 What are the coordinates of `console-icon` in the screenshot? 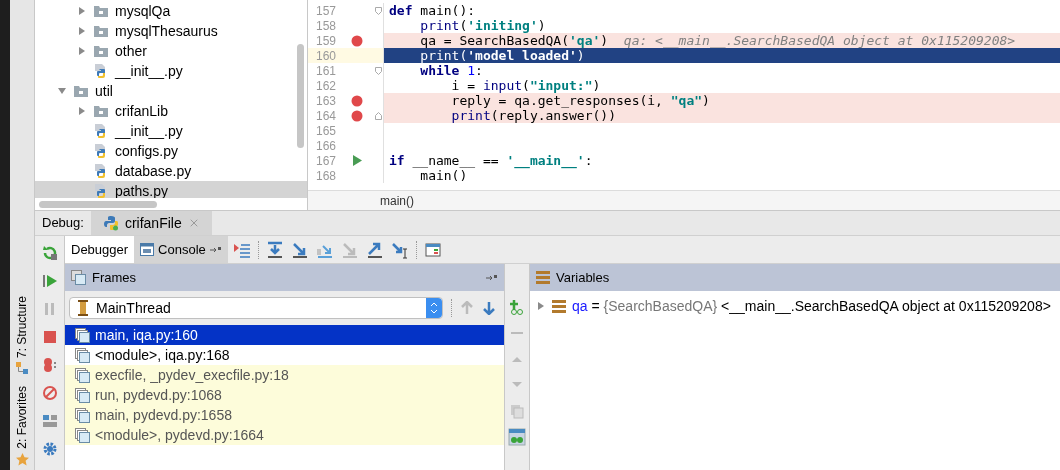 It's located at (147, 249).